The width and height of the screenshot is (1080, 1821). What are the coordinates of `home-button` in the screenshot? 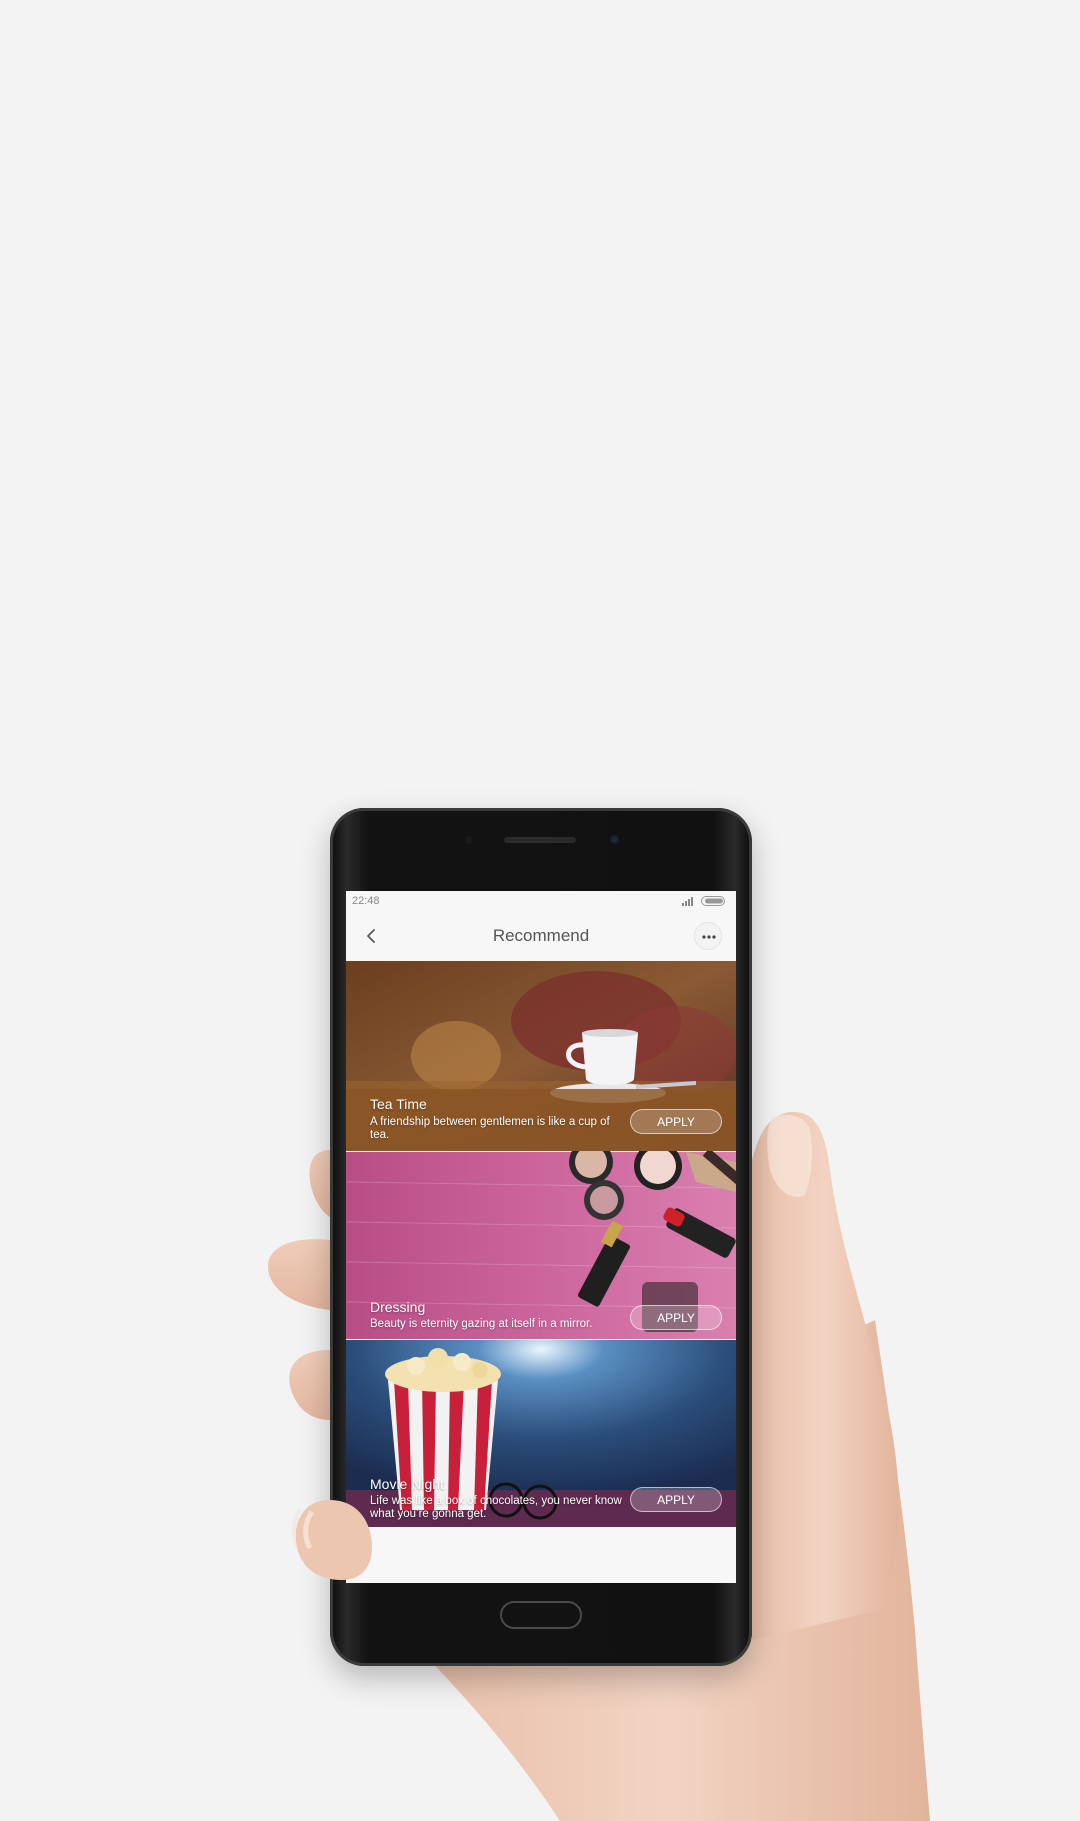 It's located at (541, 1615).